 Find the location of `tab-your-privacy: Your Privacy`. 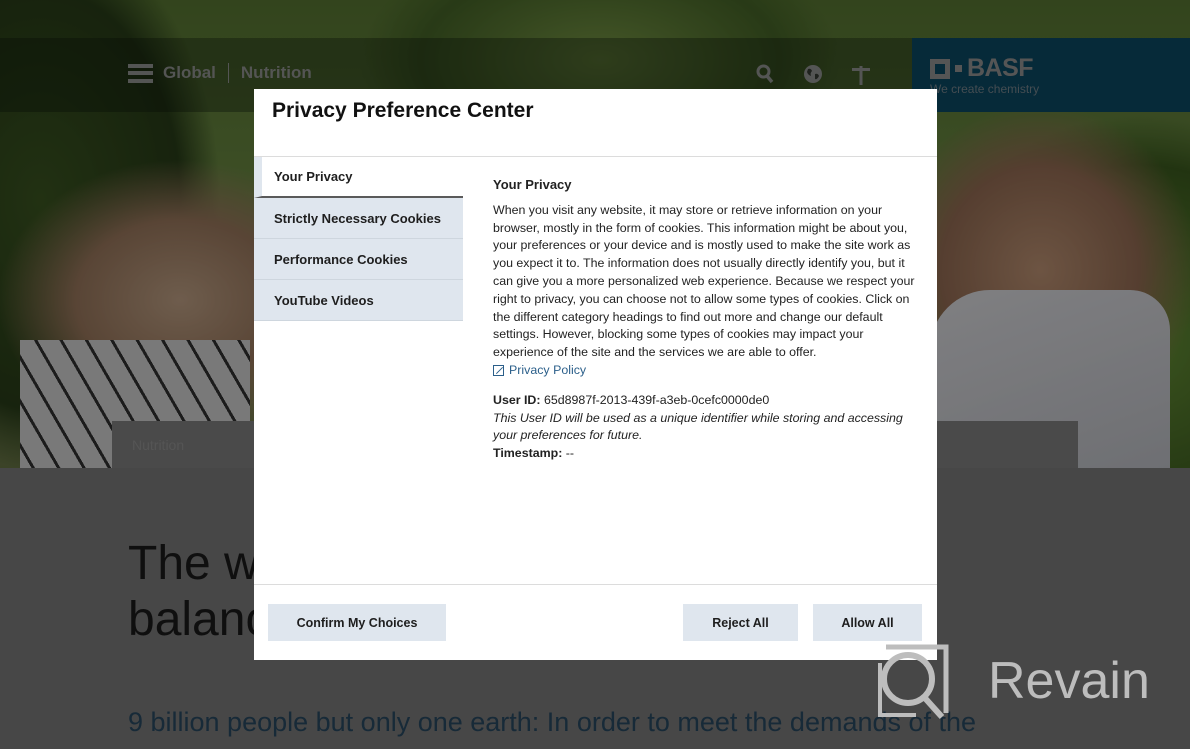

tab-your-privacy: Your Privacy is located at coordinates (358, 177).